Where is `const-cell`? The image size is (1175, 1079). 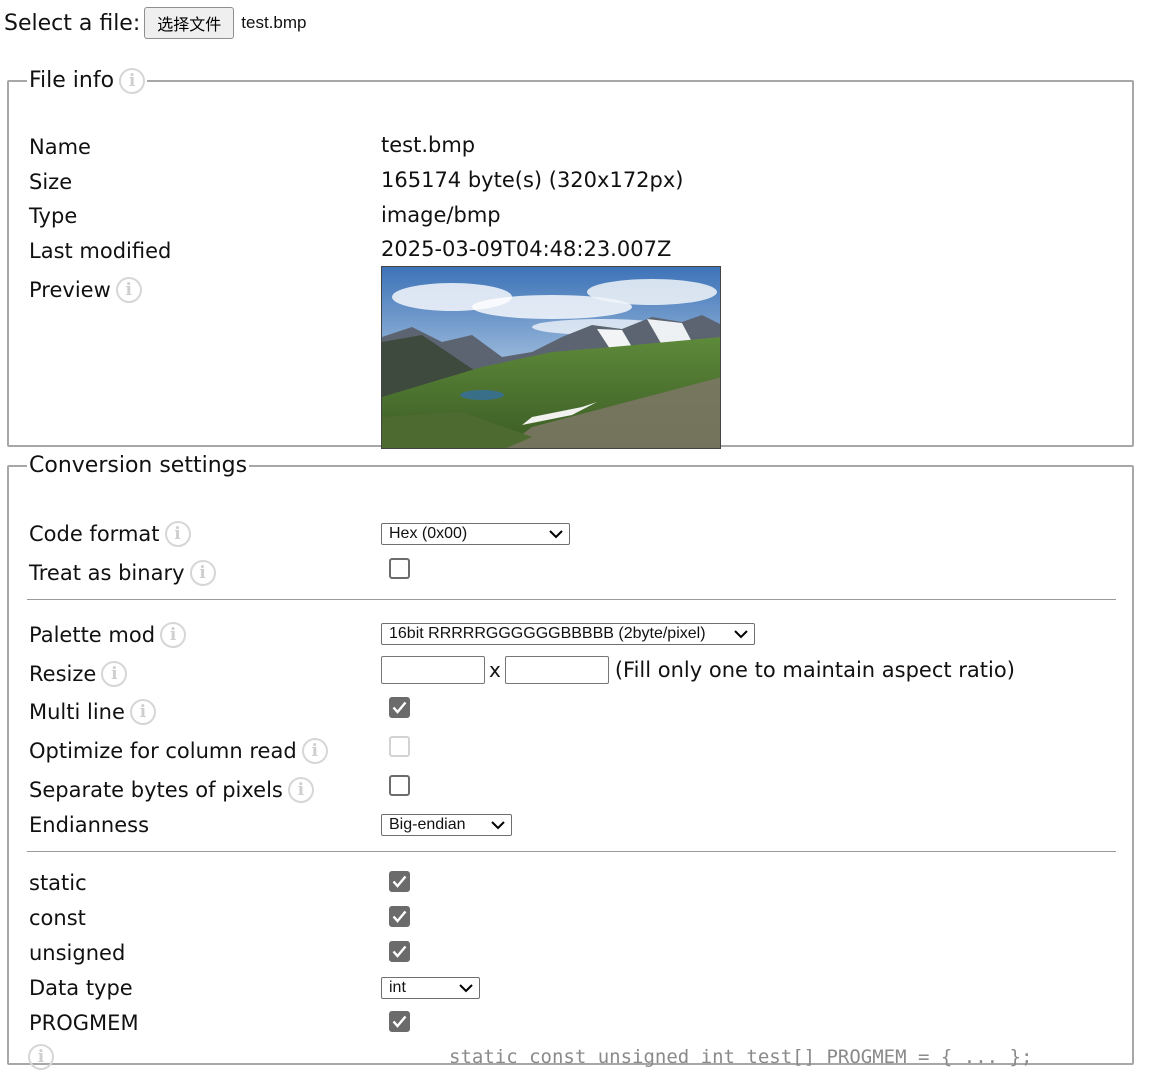 const-cell is located at coordinates (399, 916).